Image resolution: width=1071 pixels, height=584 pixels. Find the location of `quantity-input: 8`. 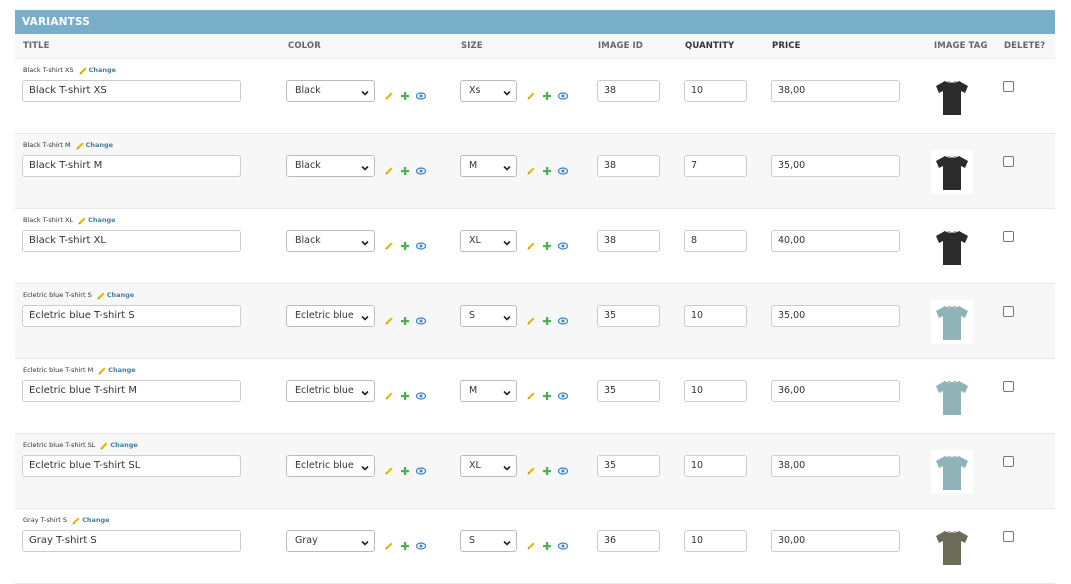

quantity-input: 8 is located at coordinates (715, 241).